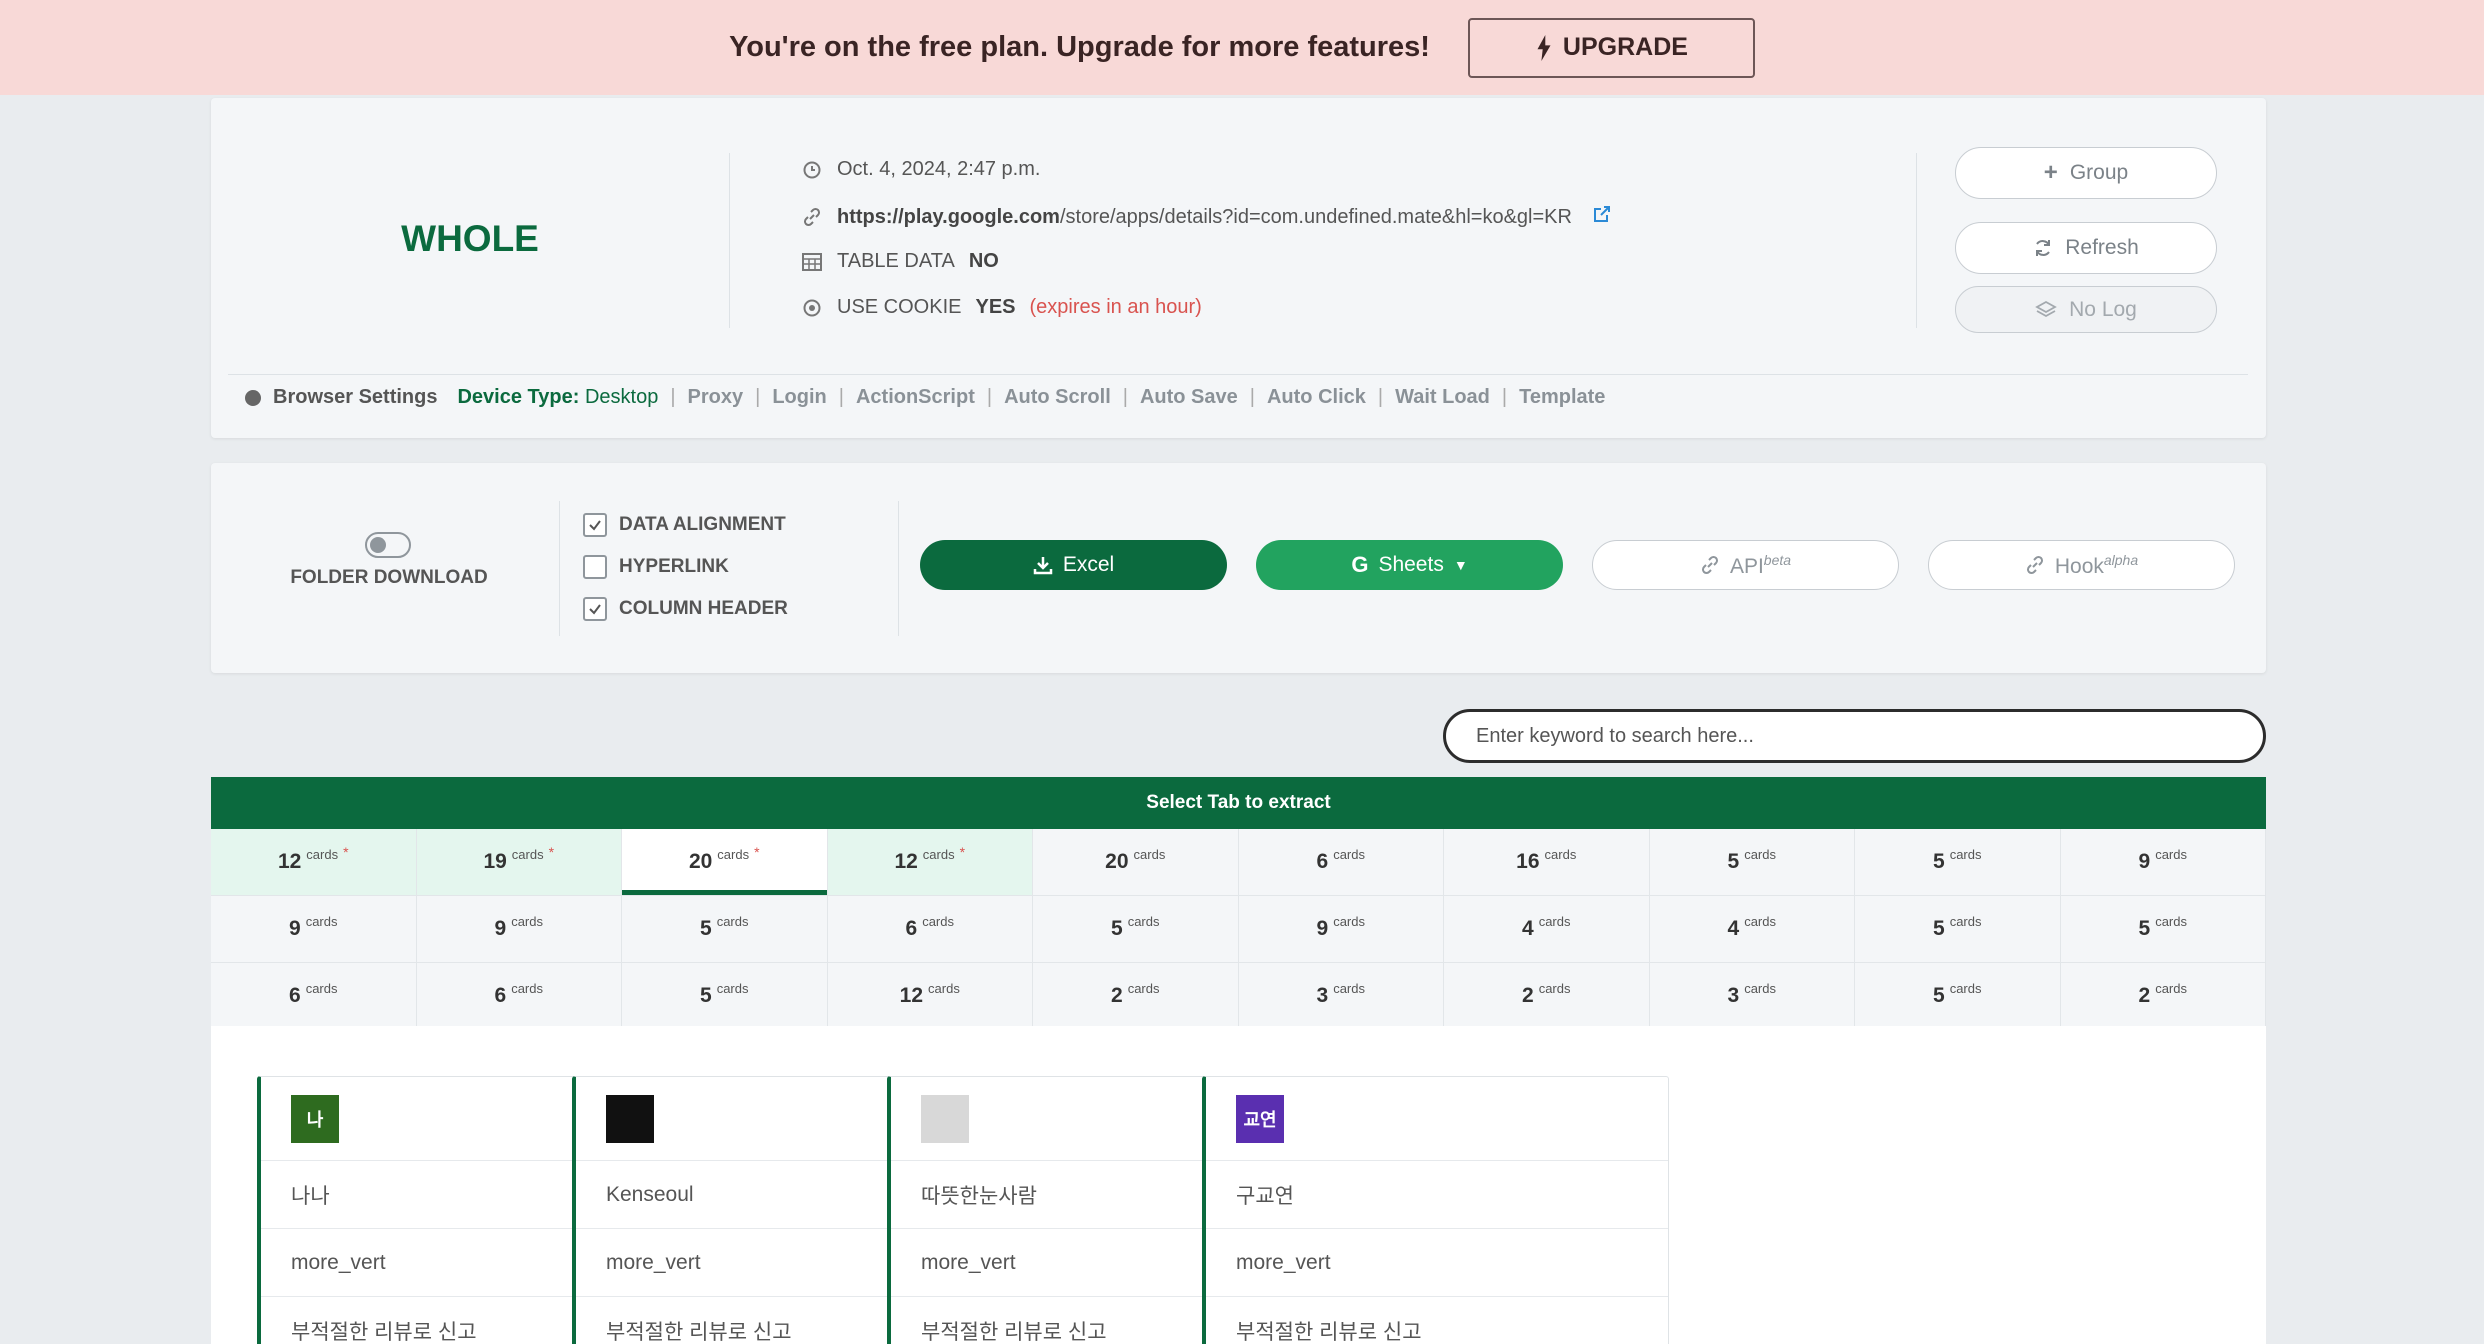 The width and height of the screenshot is (2484, 1344). Describe the element at coordinates (1437, 1195) in the screenshot. I see `reviewer-name: 구교연` at that location.